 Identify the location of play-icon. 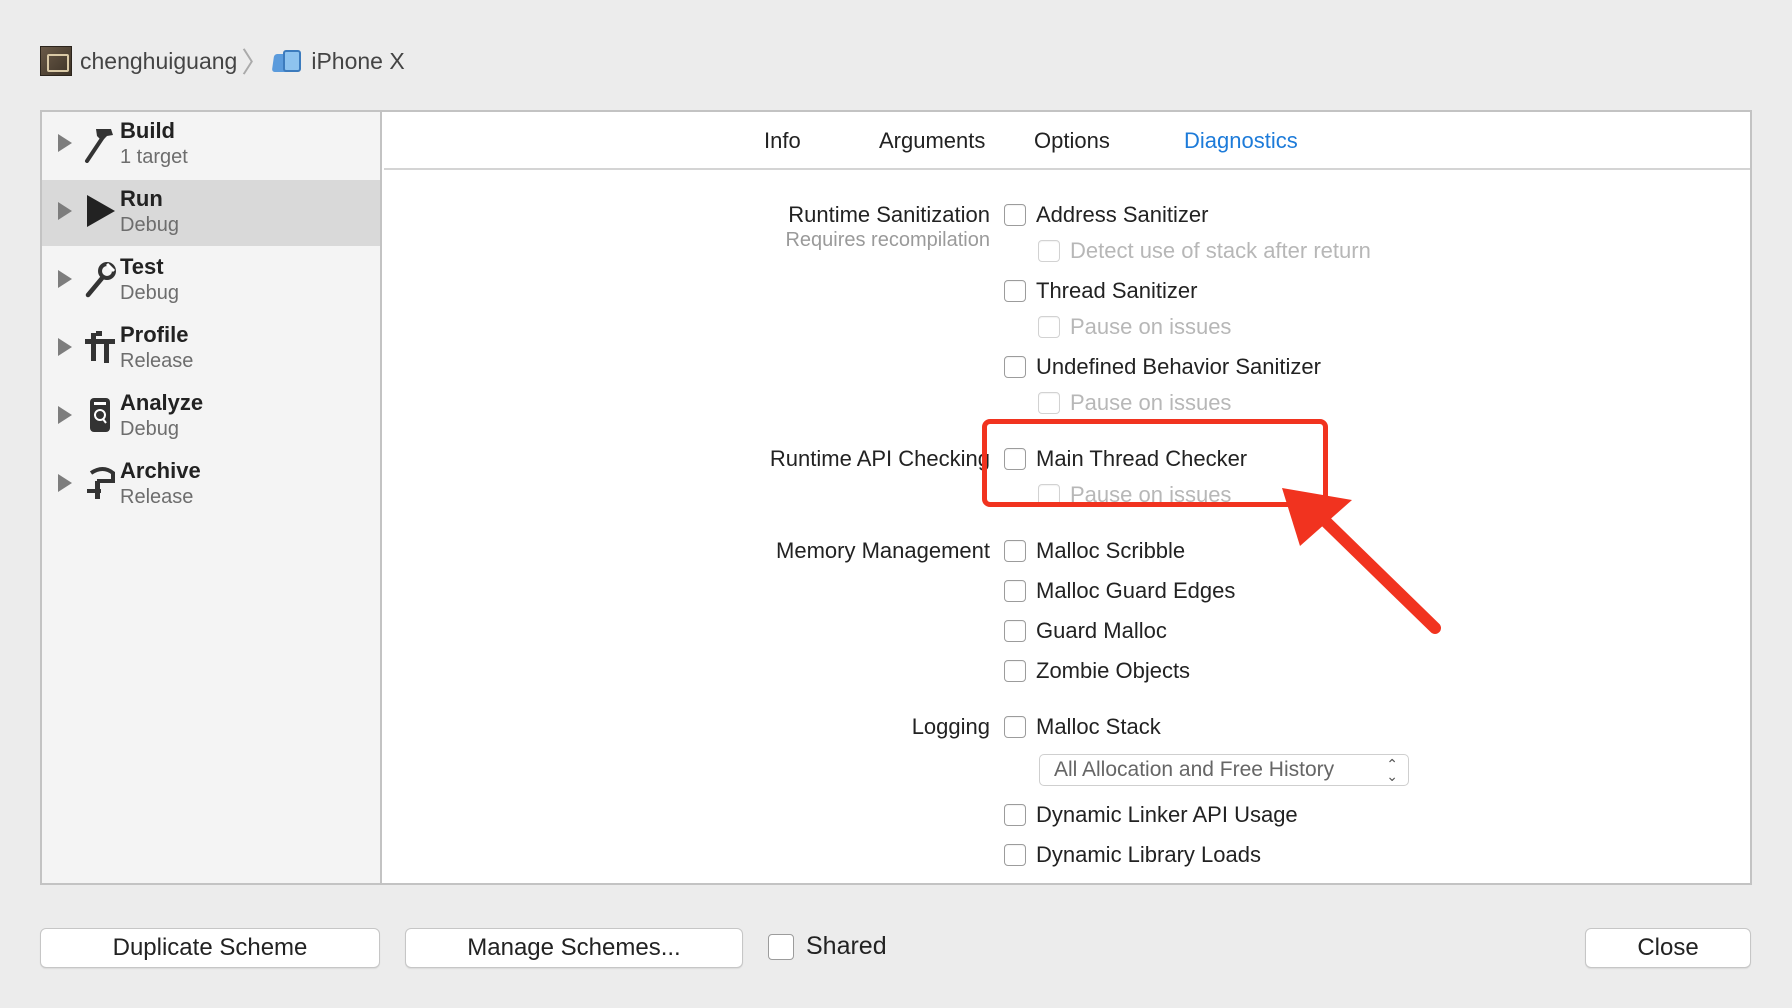
(100, 211).